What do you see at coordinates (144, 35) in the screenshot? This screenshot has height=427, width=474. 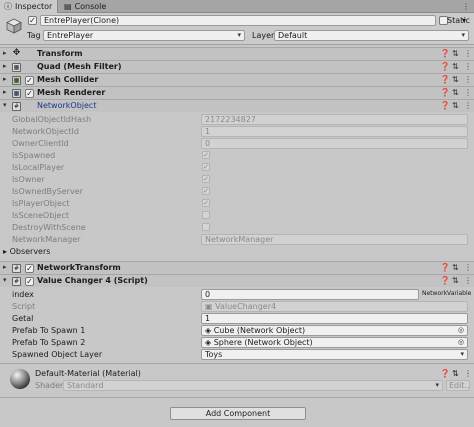 I see `tag-dropdown: EntrePlayer ▾` at bounding box center [144, 35].